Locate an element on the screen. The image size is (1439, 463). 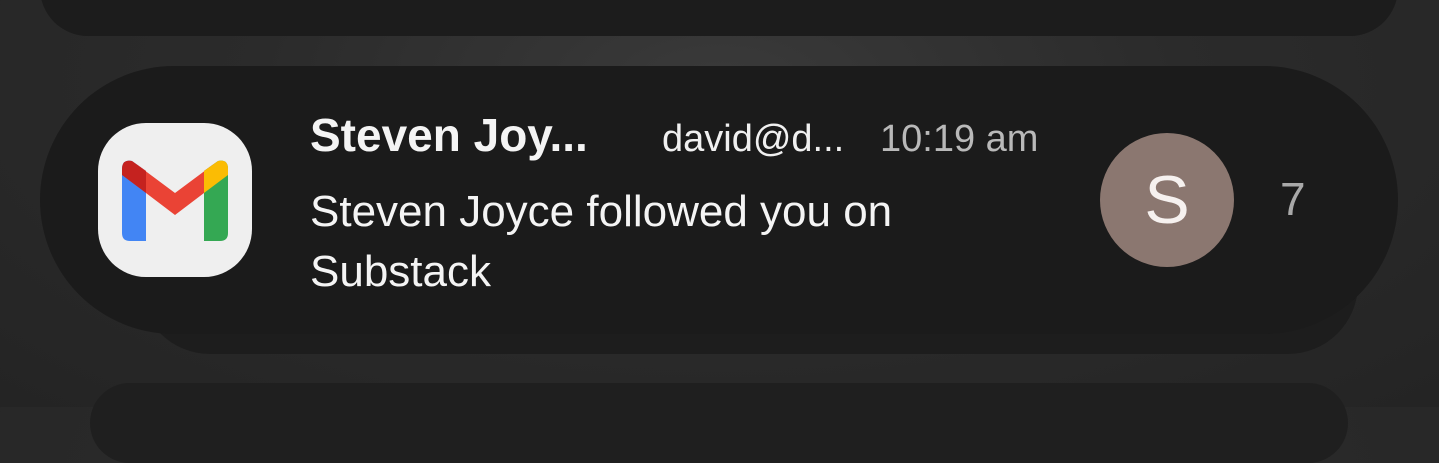
avatar-letter: S is located at coordinates (1167, 200).